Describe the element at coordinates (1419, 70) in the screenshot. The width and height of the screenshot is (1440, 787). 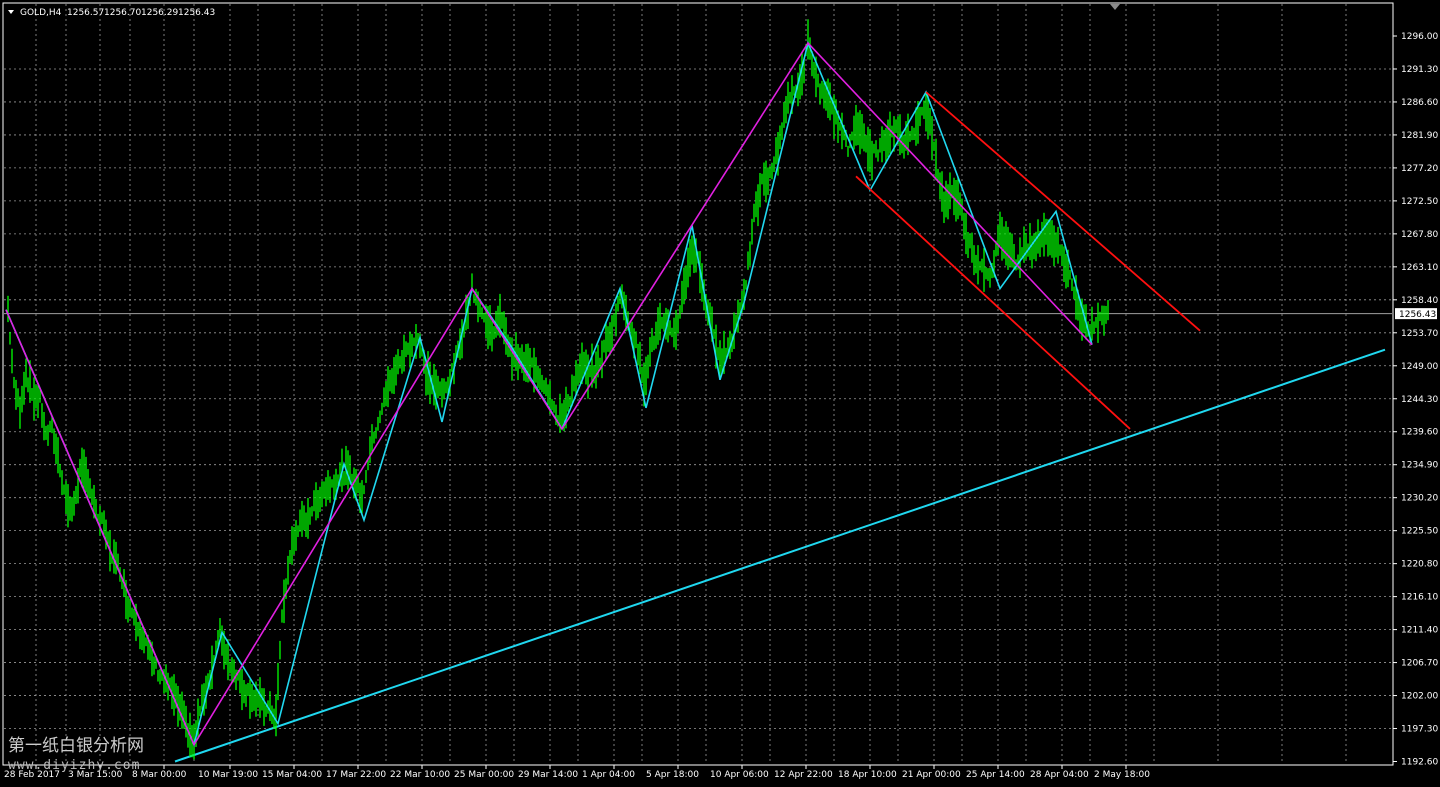
I see `y-tick-label: 1291.30` at that location.